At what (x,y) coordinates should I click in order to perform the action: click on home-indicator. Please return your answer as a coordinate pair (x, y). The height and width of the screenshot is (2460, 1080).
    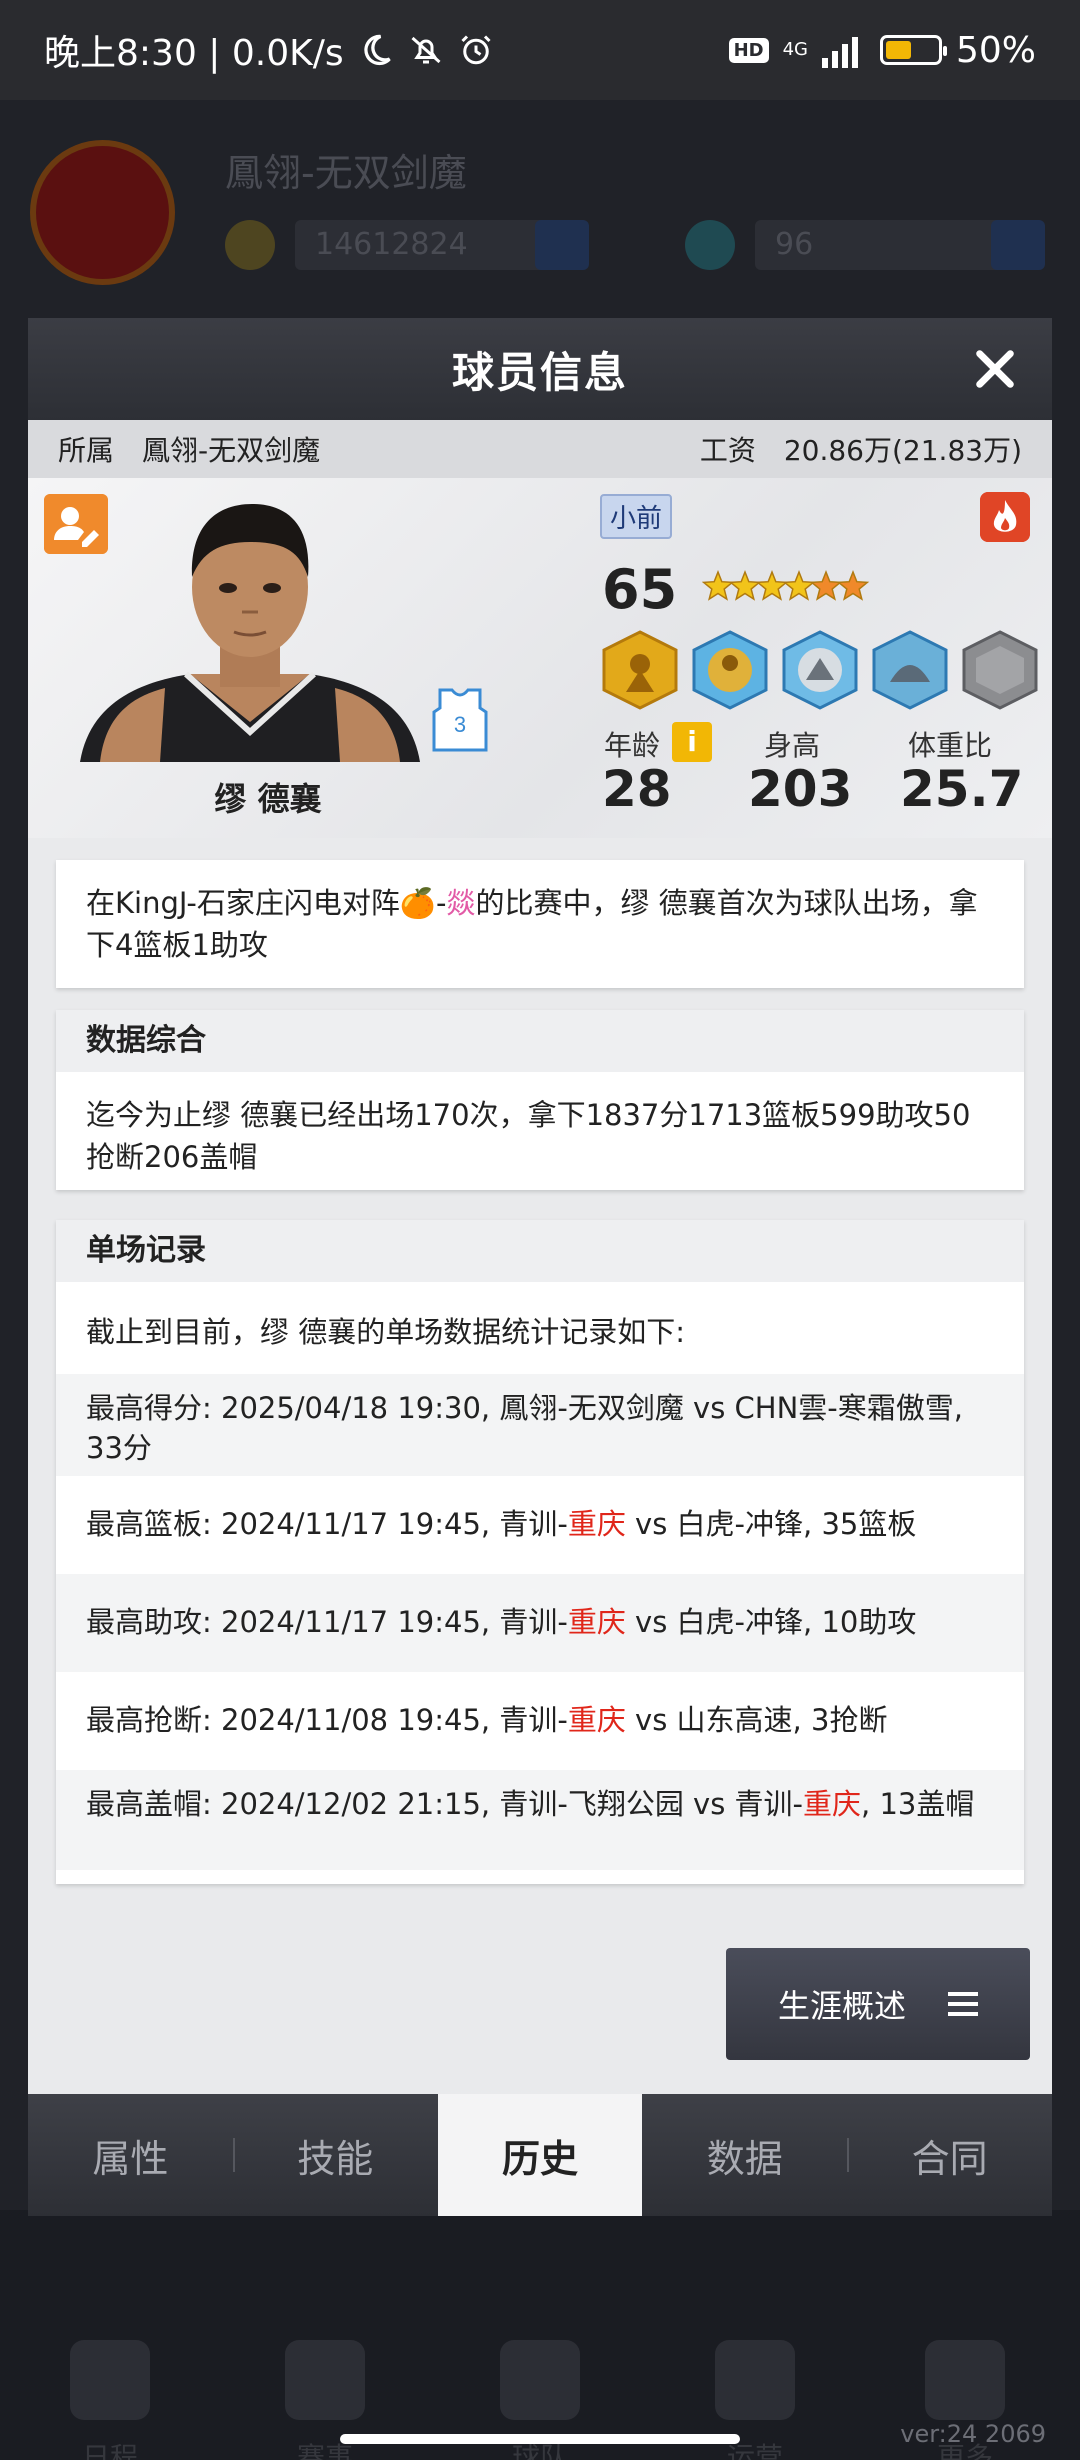
    Looking at the image, I should click on (540, 2439).